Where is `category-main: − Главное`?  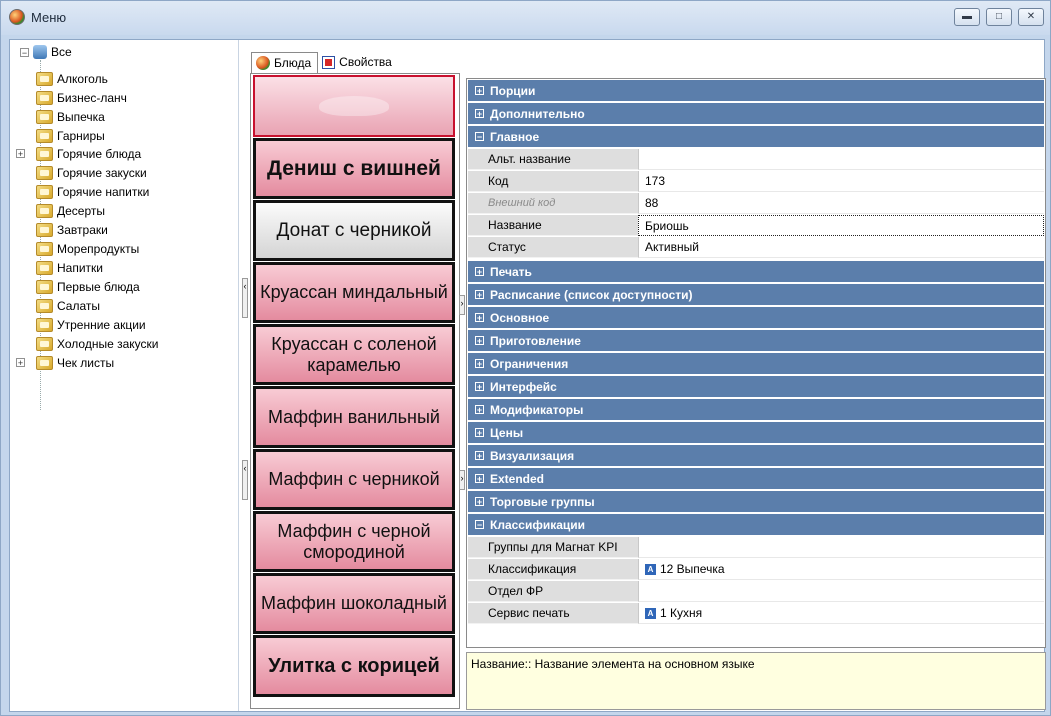 category-main: − Главное is located at coordinates (756, 136).